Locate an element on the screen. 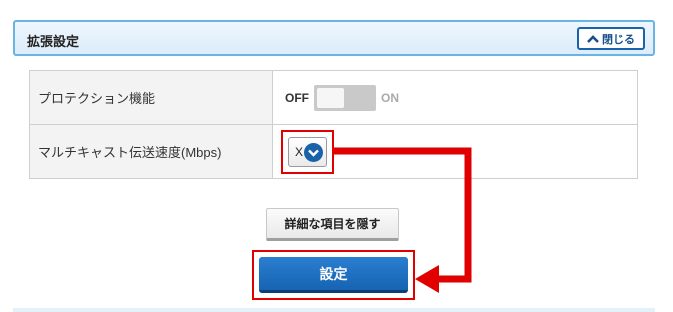  close-button-label: 閉じる is located at coordinates (618, 39).